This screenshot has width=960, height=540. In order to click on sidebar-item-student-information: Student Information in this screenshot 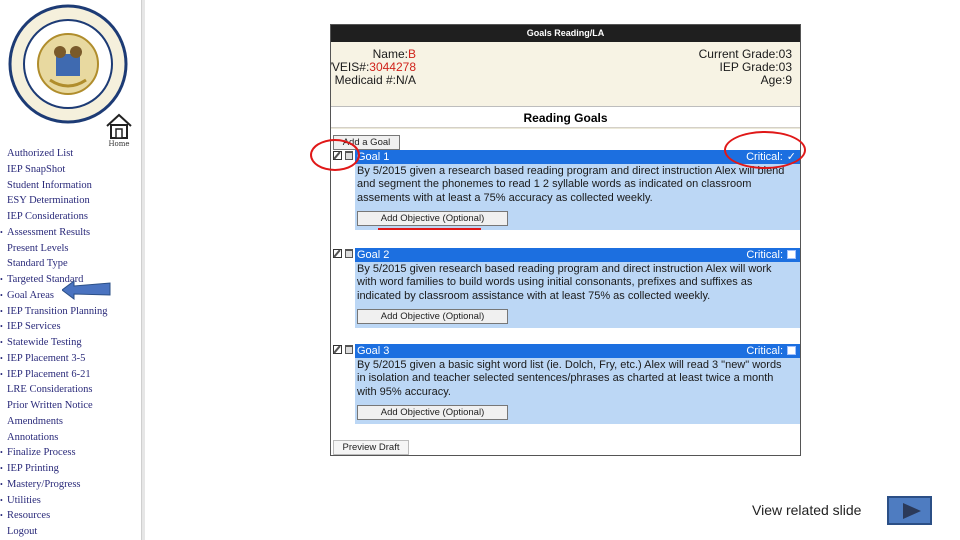, I will do `click(70, 186)`.